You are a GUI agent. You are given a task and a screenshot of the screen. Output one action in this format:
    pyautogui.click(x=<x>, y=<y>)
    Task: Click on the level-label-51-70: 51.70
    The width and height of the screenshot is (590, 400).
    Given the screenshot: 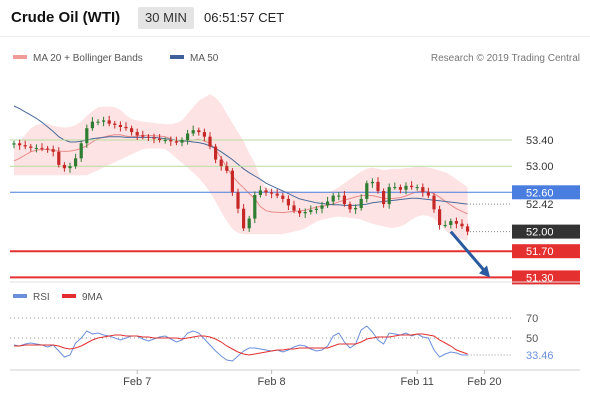 What is the action you would take?
    pyautogui.click(x=540, y=252)
    